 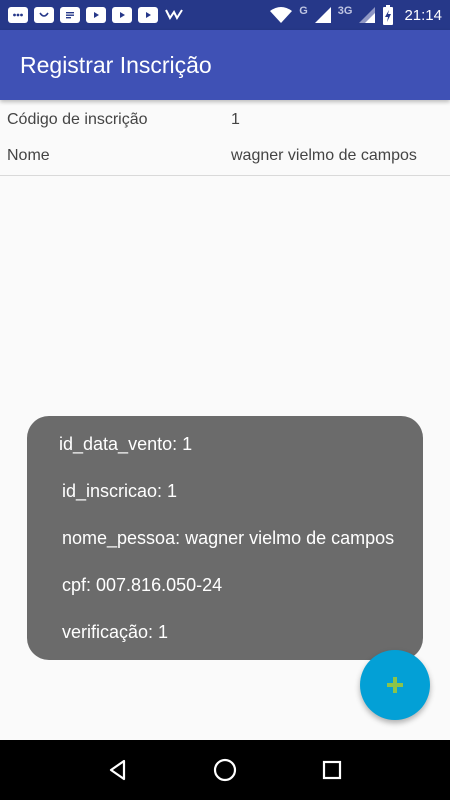 I want to click on system-icons: G 3G 21:14, so click(x=355, y=15).